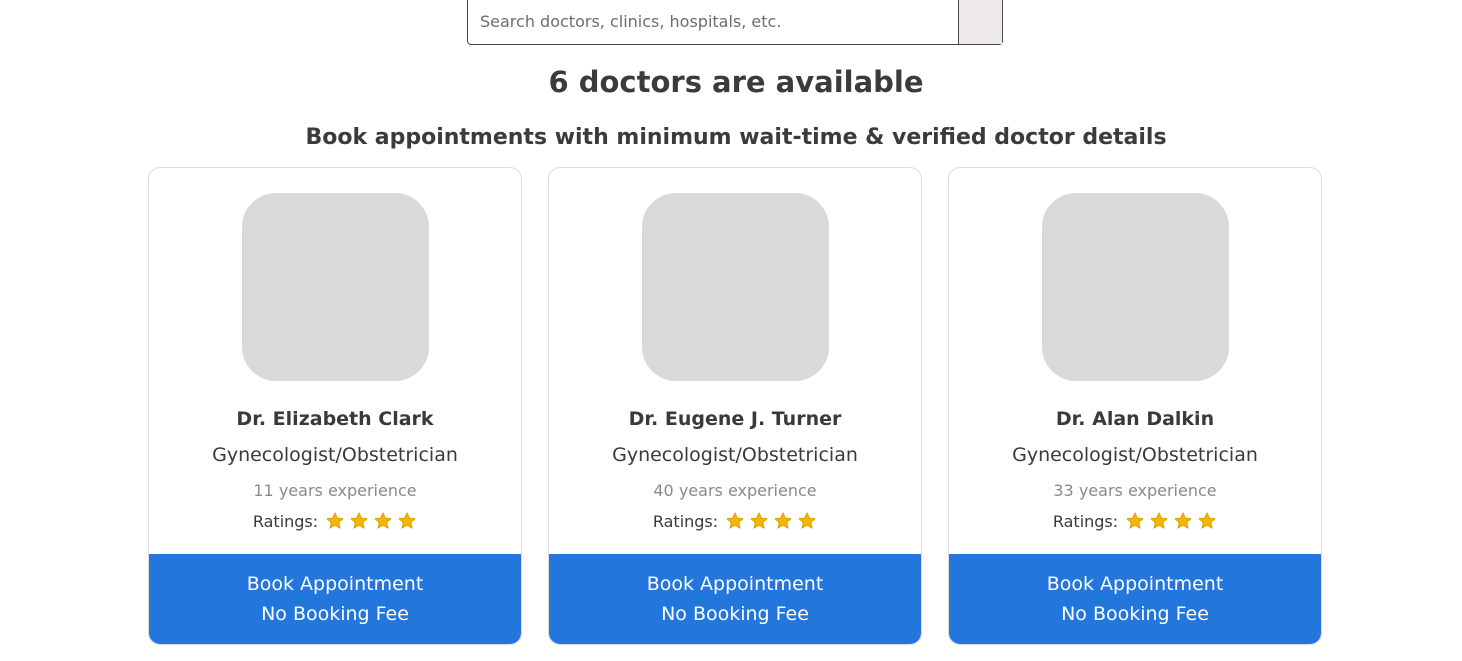  Describe the element at coordinates (713, 22) in the screenshot. I see `search-input` at that location.